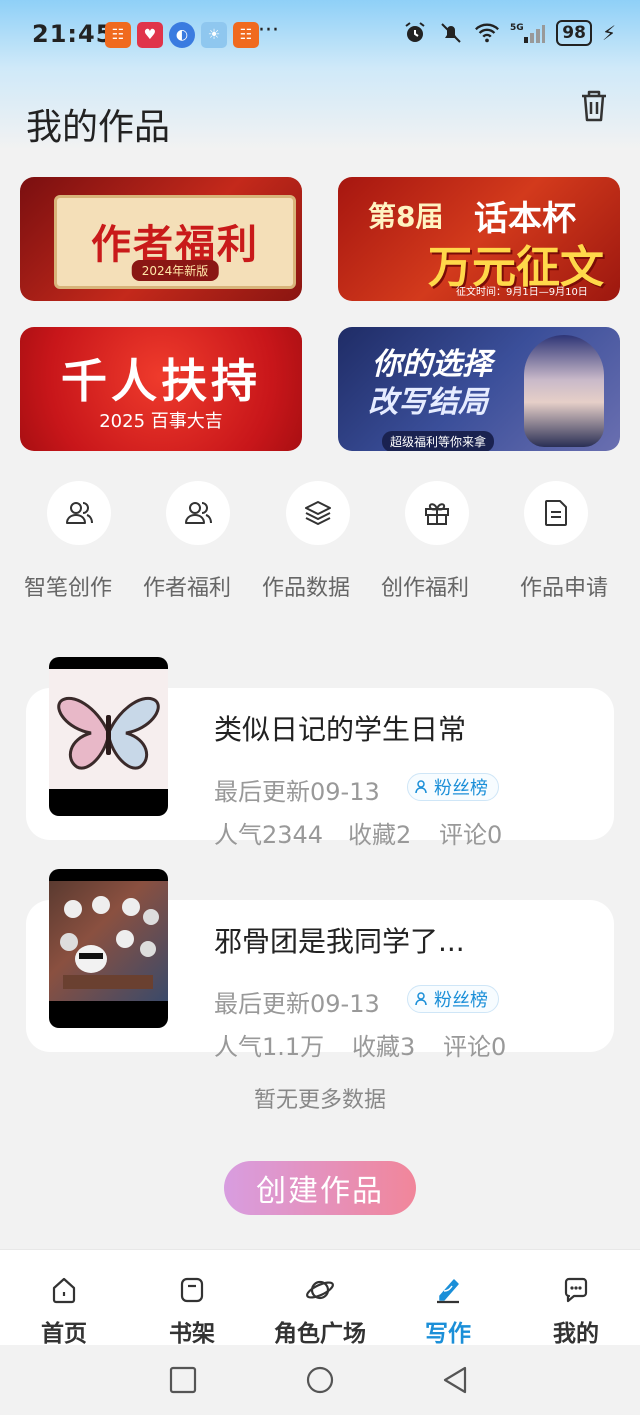 This screenshot has height=1415, width=640. Describe the element at coordinates (415, 33) in the screenshot. I see `alarm-icon` at that location.